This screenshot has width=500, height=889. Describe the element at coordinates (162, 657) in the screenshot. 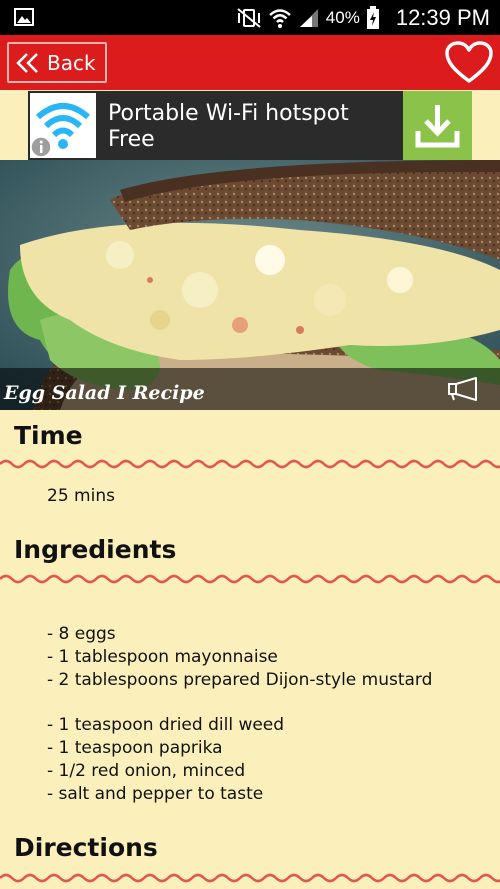

I see `ingredient-item: - 1 tablespoon mayonnaise` at that location.